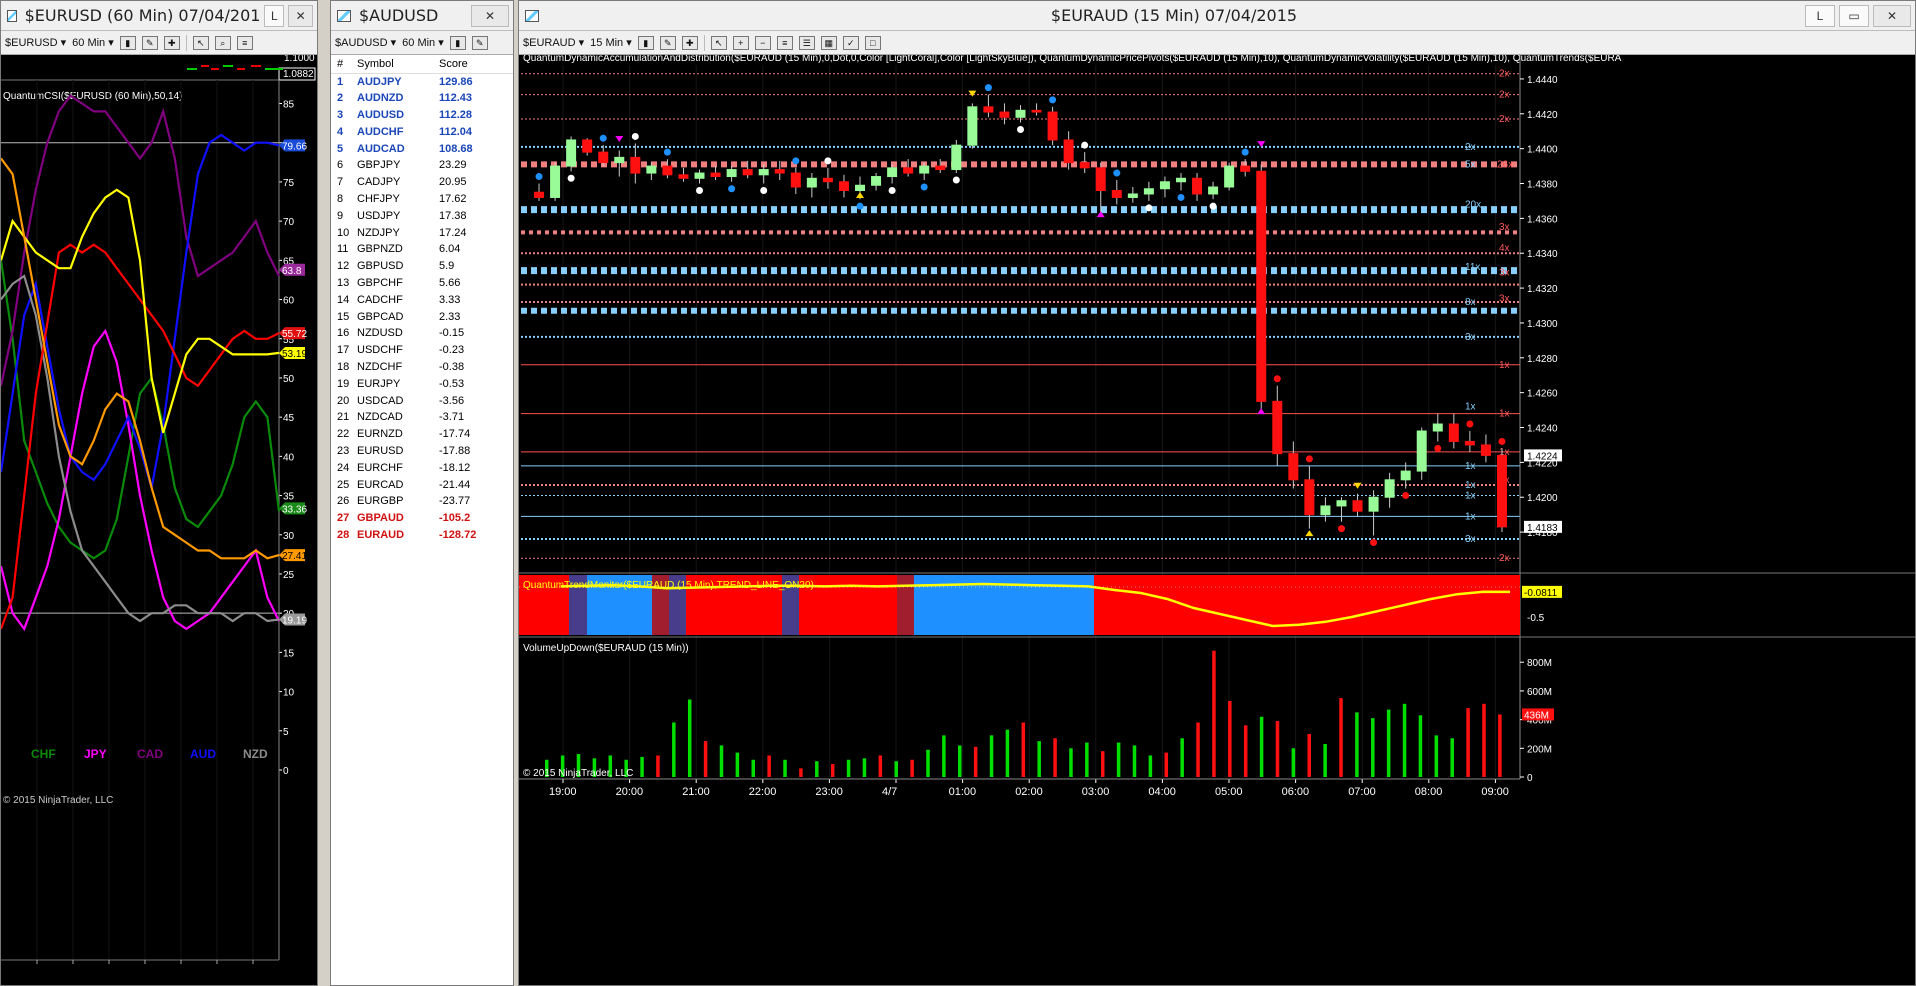  What do you see at coordinates (1504, 74) in the screenshot?
I see `level-label: 2x` at bounding box center [1504, 74].